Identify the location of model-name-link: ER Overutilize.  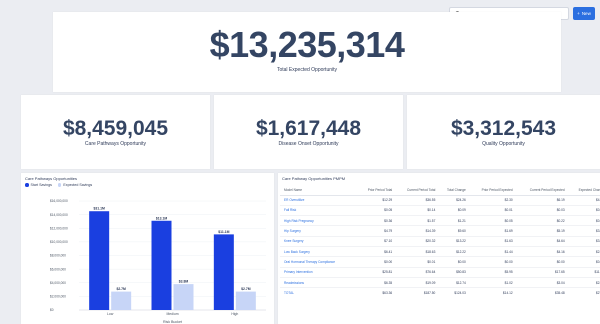
(318, 200).